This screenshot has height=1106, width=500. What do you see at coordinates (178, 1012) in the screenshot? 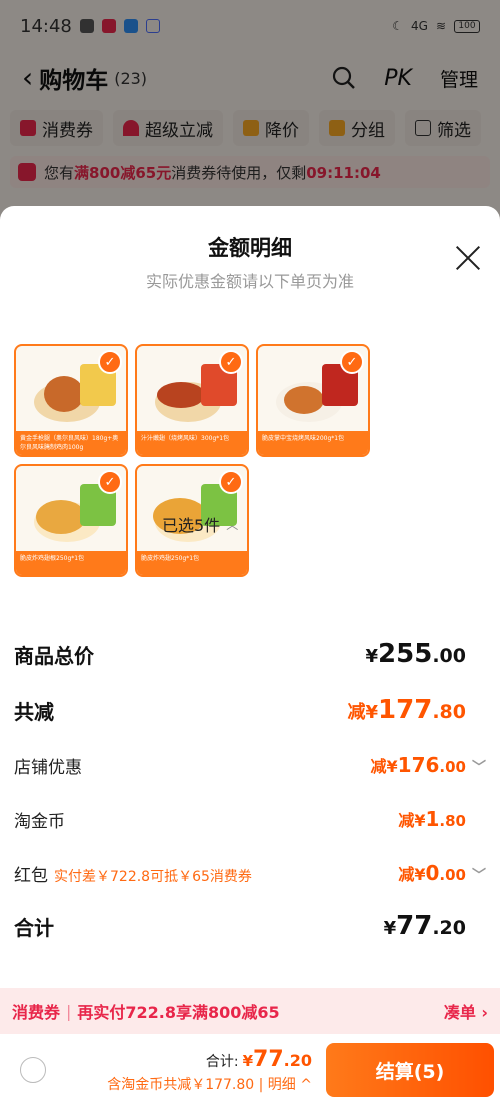
I see `promo-text: 再实付722.8享满800减65` at bounding box center [178, 1012].